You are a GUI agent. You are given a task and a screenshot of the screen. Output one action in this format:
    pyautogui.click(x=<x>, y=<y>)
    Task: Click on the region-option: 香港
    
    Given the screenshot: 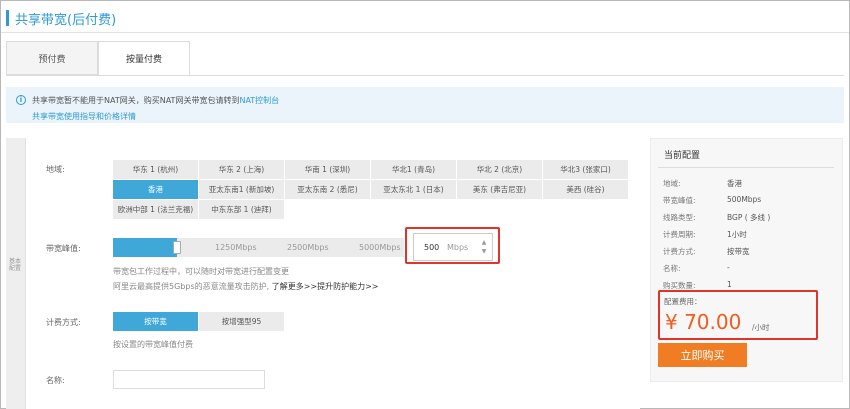 What is the action you would take?
    pyautogui.click(x=155, y=189)
    